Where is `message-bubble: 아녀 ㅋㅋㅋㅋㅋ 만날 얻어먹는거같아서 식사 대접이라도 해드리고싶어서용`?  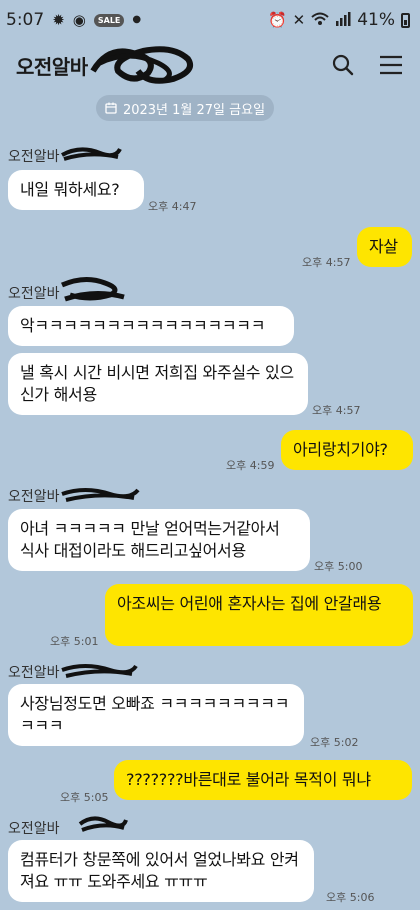
message-bubble: 아녀 ㅋㅋㅋㅋㅋ 만날 얻어먹는거같아서 식사 대접이라도 해드리고싶어서용 is located at coordinates (159, 540).